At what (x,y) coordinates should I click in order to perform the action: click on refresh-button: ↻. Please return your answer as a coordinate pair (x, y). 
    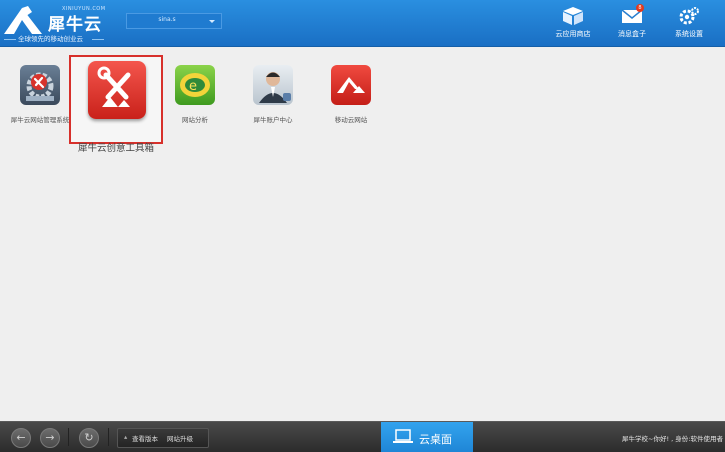
    Looking at the image, I should click on (89, 438).